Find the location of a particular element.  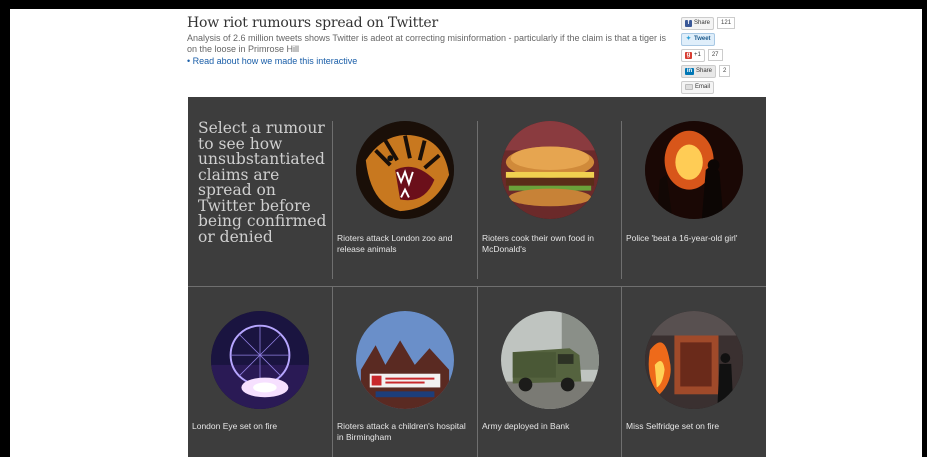

burger-photo-icon is located at coordinates (550, 170).